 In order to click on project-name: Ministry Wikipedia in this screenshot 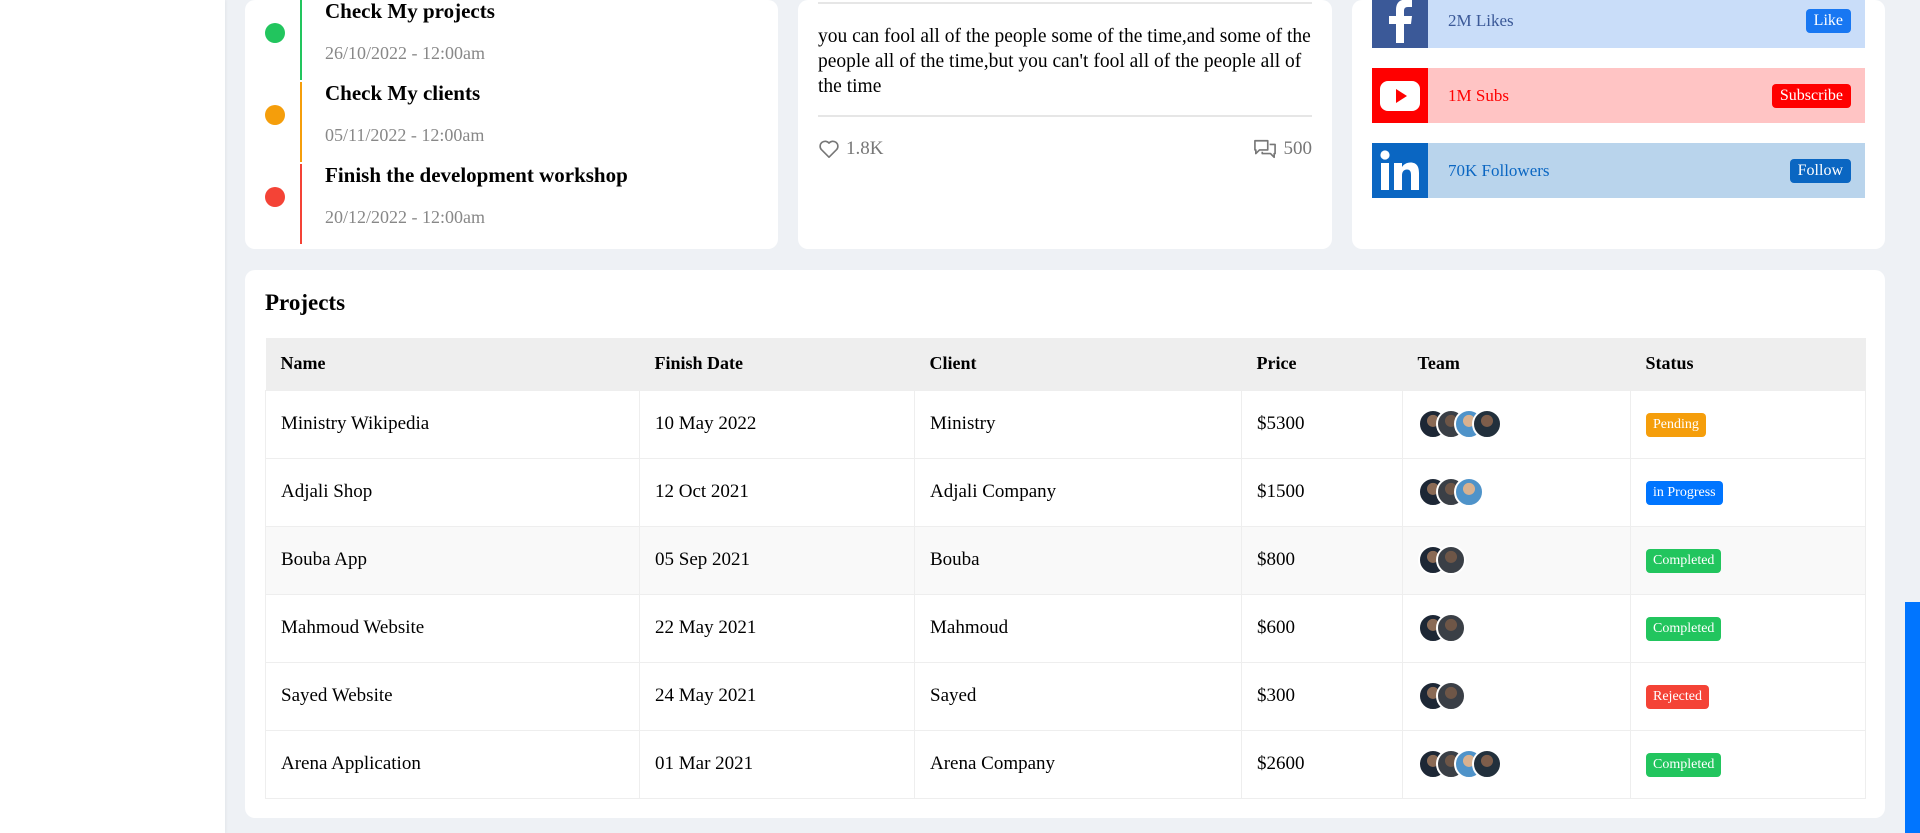, I will do `click(452, 424)`.